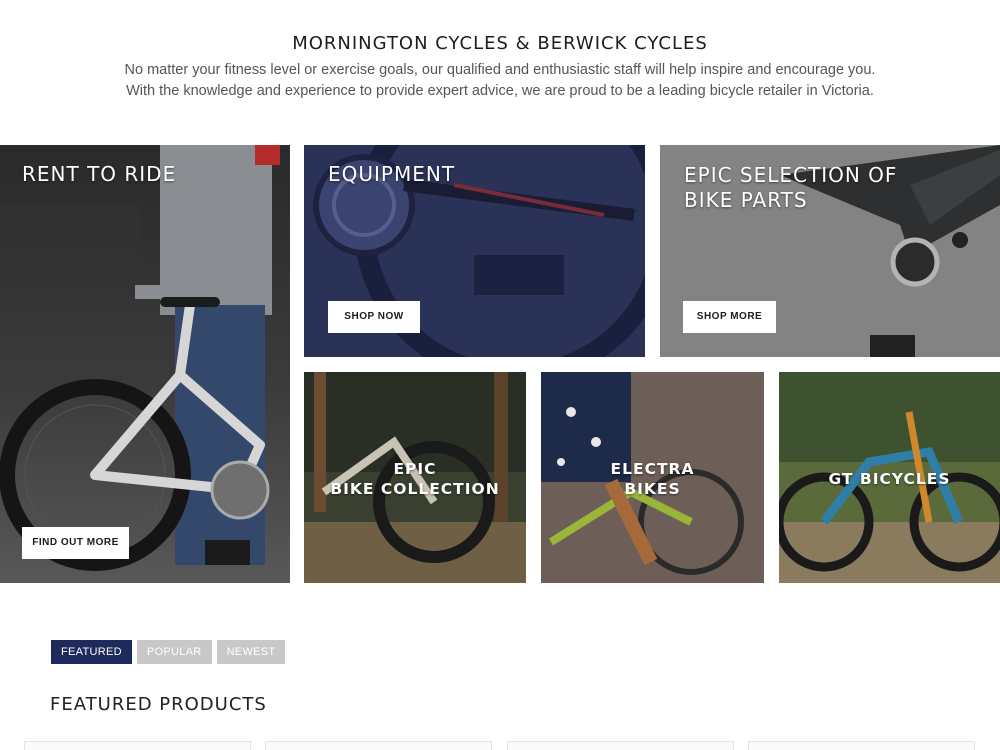  What do you see at coordinates (830, 251) in the screenshot?
I see `tile-bike-parts: EPIC SELECTION OF BIKE PARTS SHOP MORE` at bounding box center [830, 251].